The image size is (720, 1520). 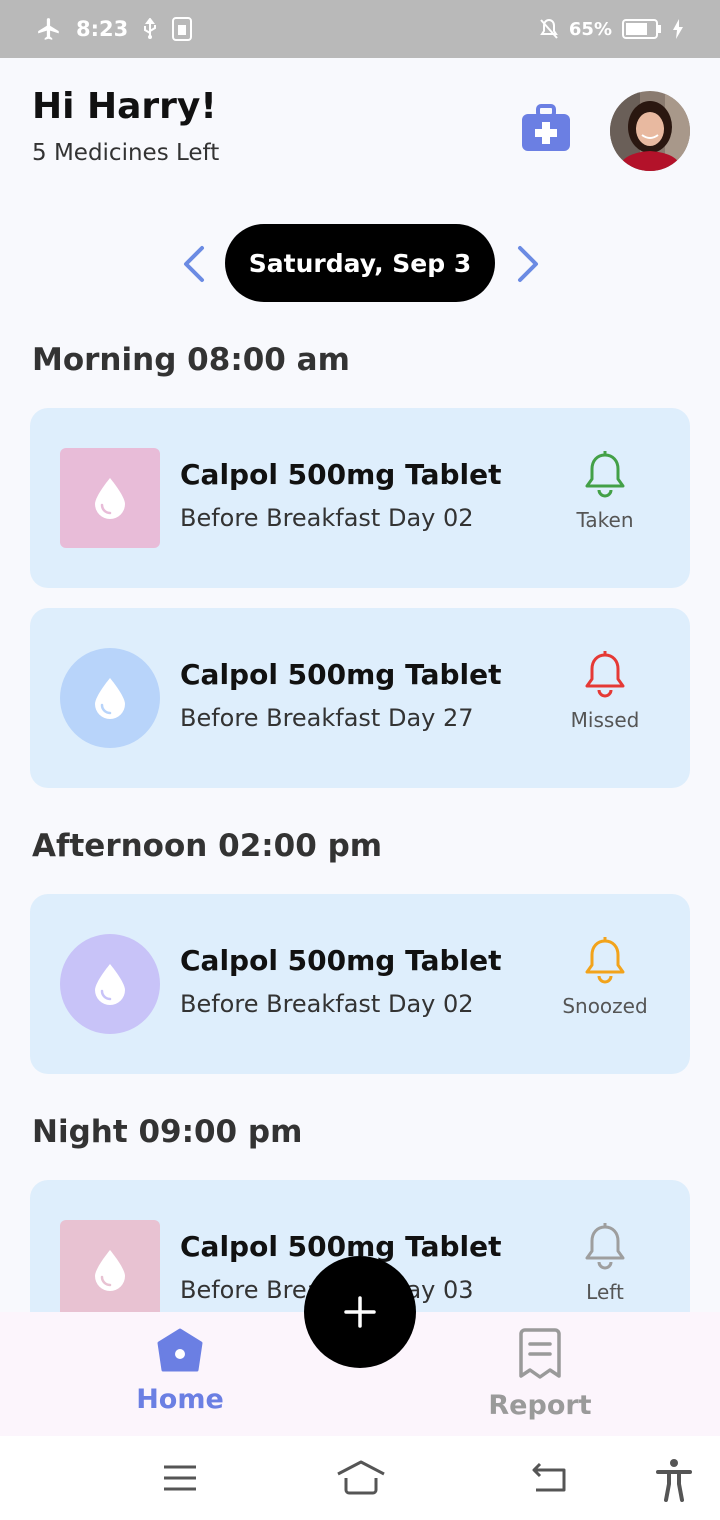 I want to click on previous-date-button, so click(x=194, y=264).